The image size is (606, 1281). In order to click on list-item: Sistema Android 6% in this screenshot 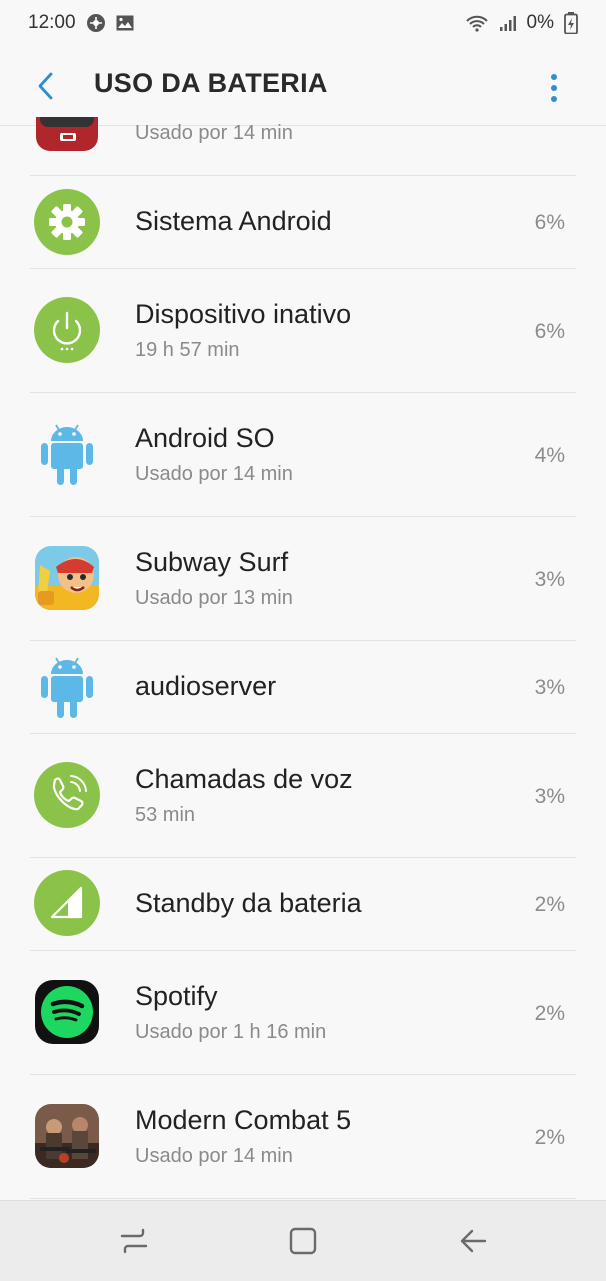, I will do `click(303, 222)`.